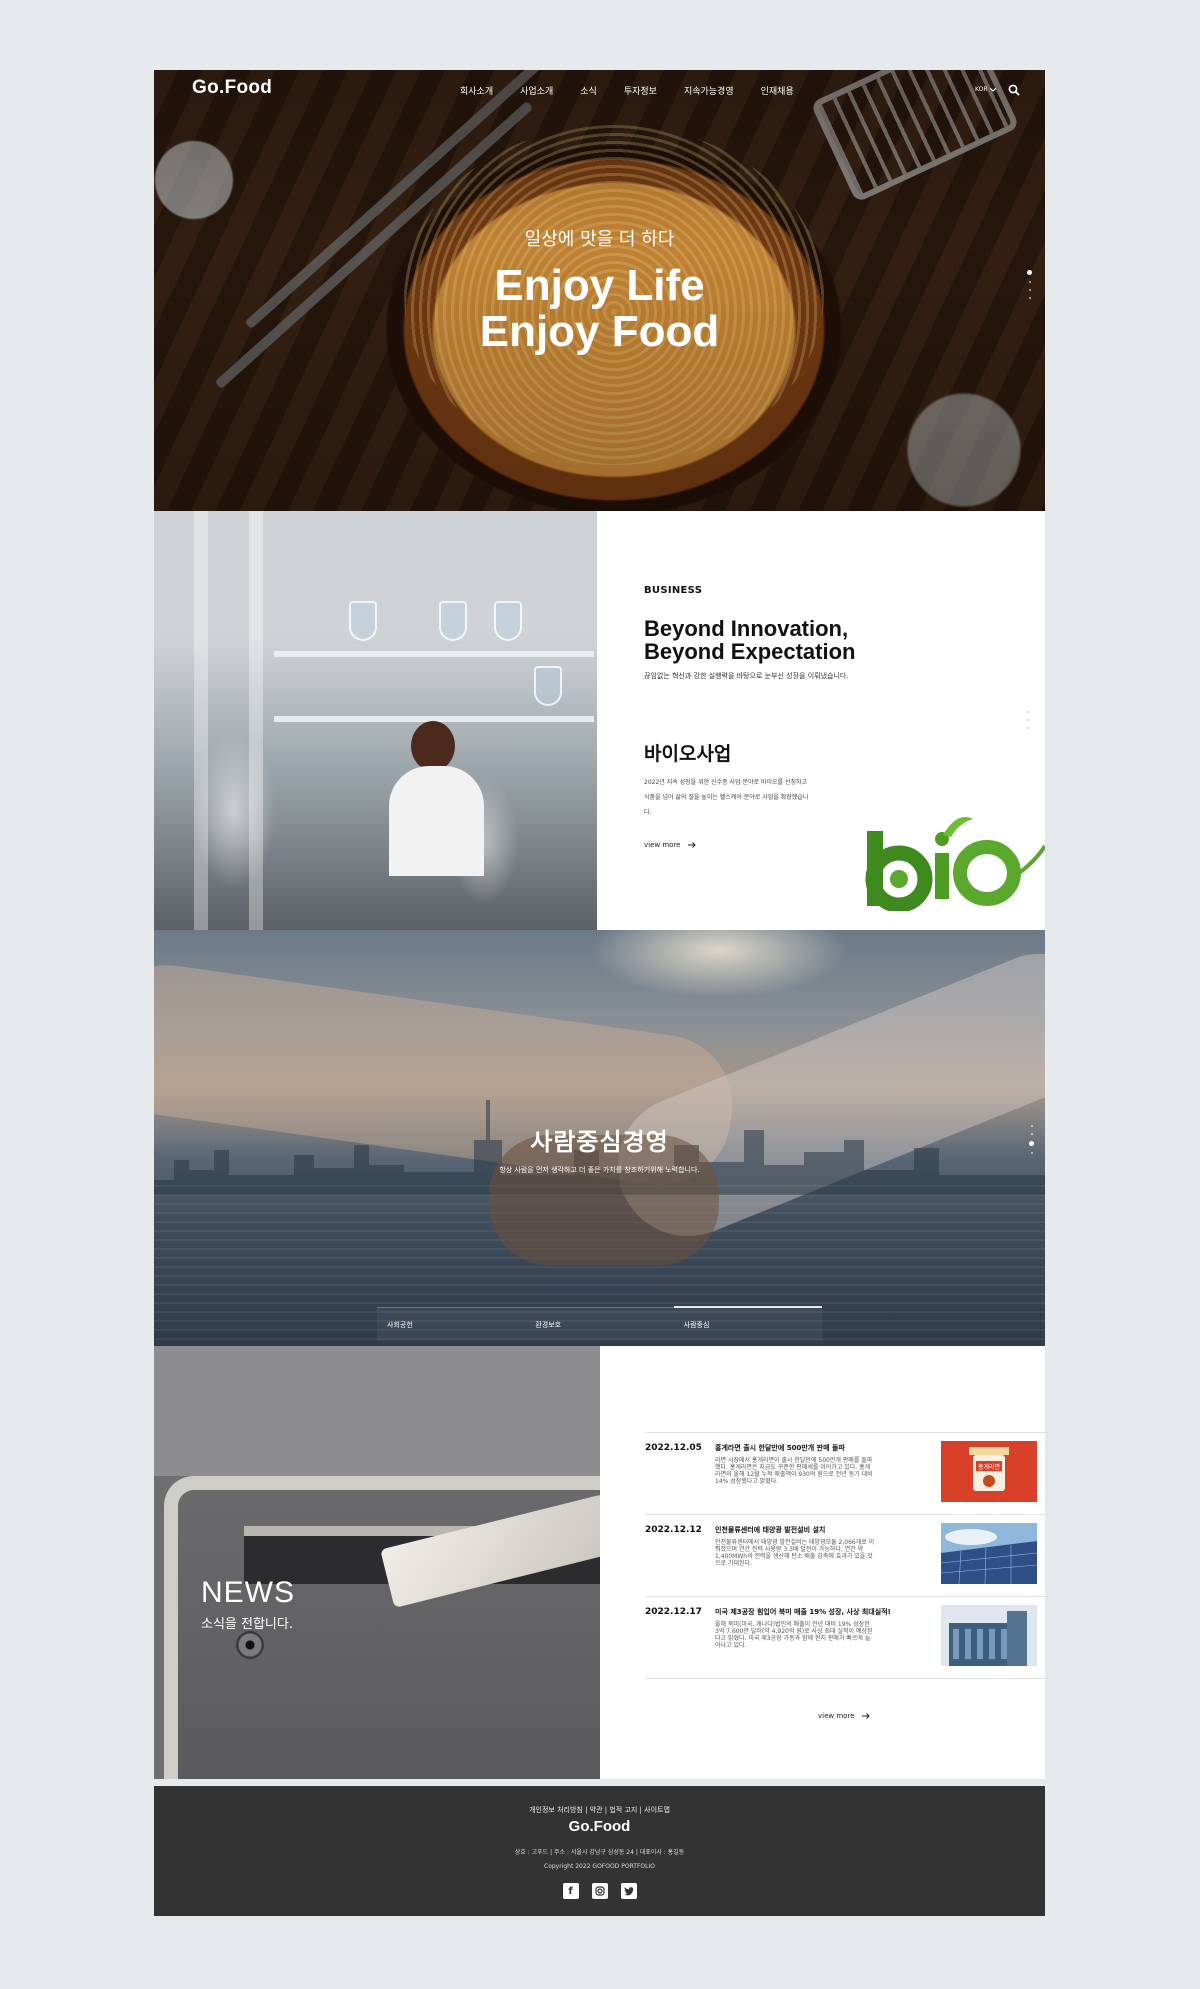  What do you see at coordinates (433, 746) in the screenshot?
I see `researcher-head` at bounding box center [433, 746].